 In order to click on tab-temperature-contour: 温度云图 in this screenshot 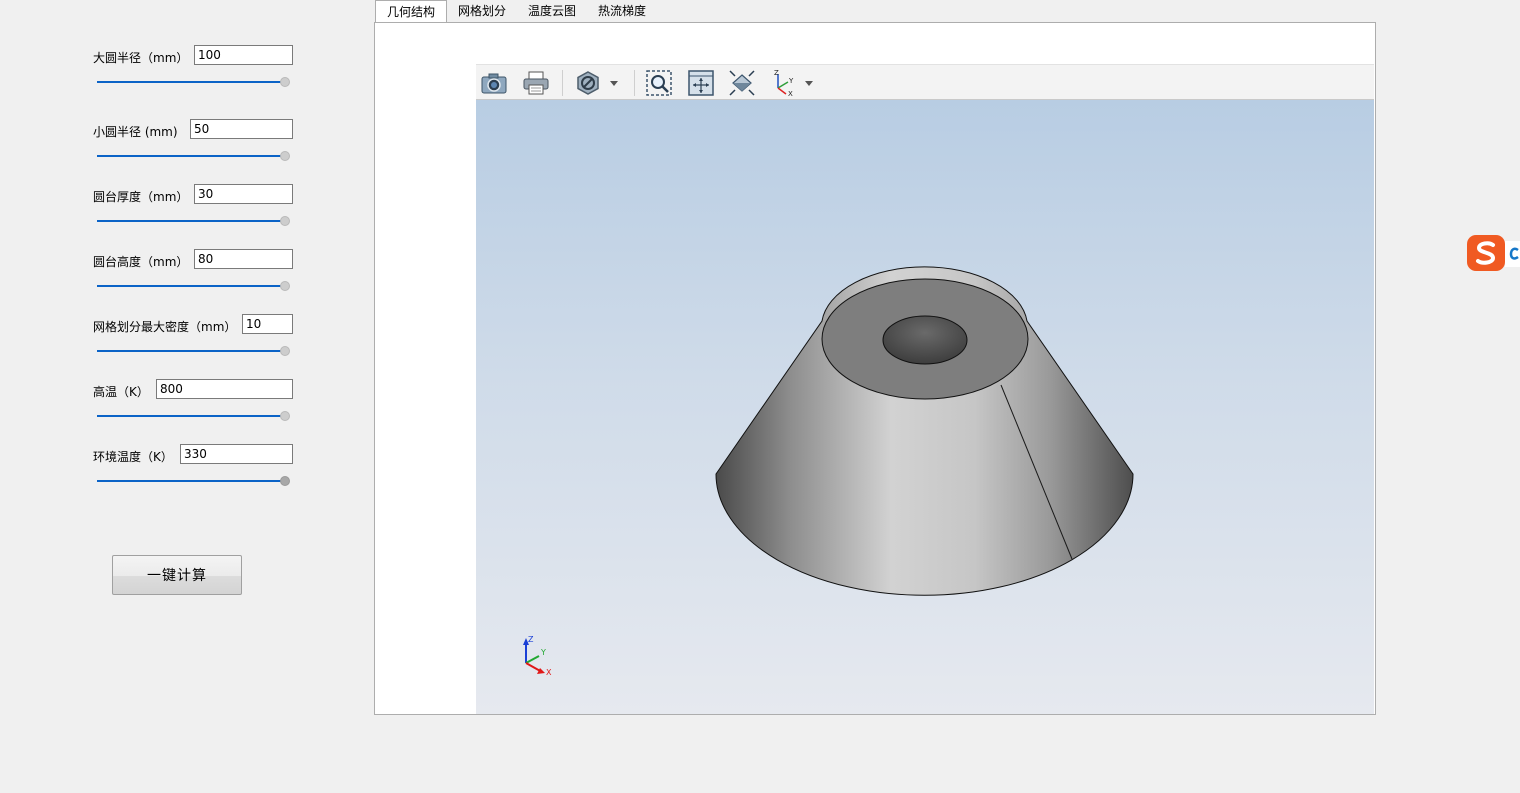, I will do `click(552, 11)`.